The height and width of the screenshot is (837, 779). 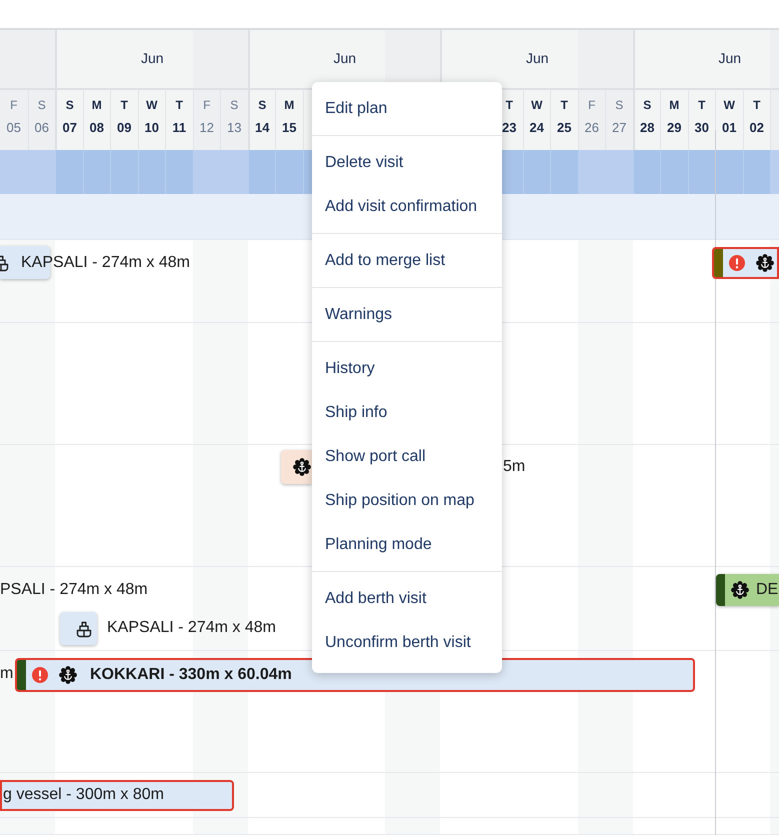 I want to click on date-label: 28, so click(x=647, y=128).